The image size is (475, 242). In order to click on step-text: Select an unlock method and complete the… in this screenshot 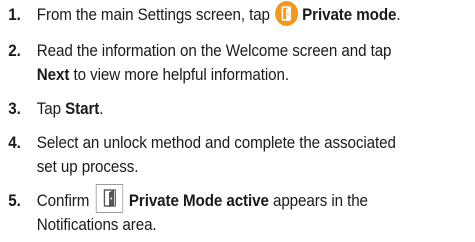, I will do `click(216, 143)`.